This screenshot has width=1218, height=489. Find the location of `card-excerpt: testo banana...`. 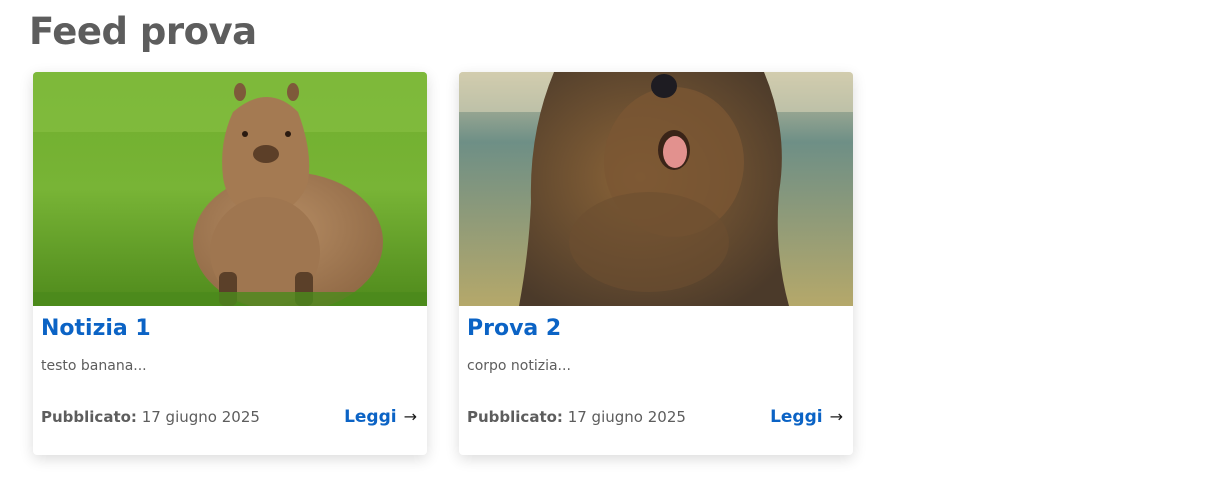

card-excerpt: testo banana... is located at coordinates (94, 366).